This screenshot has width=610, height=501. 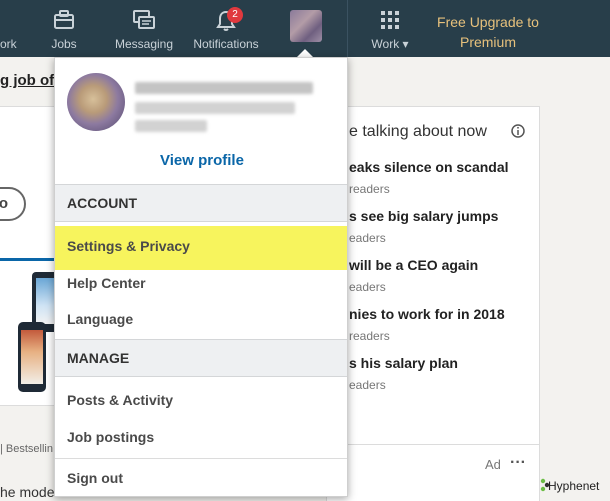 I want to click on bg-headline: g job of, so click(x=27, y=80).